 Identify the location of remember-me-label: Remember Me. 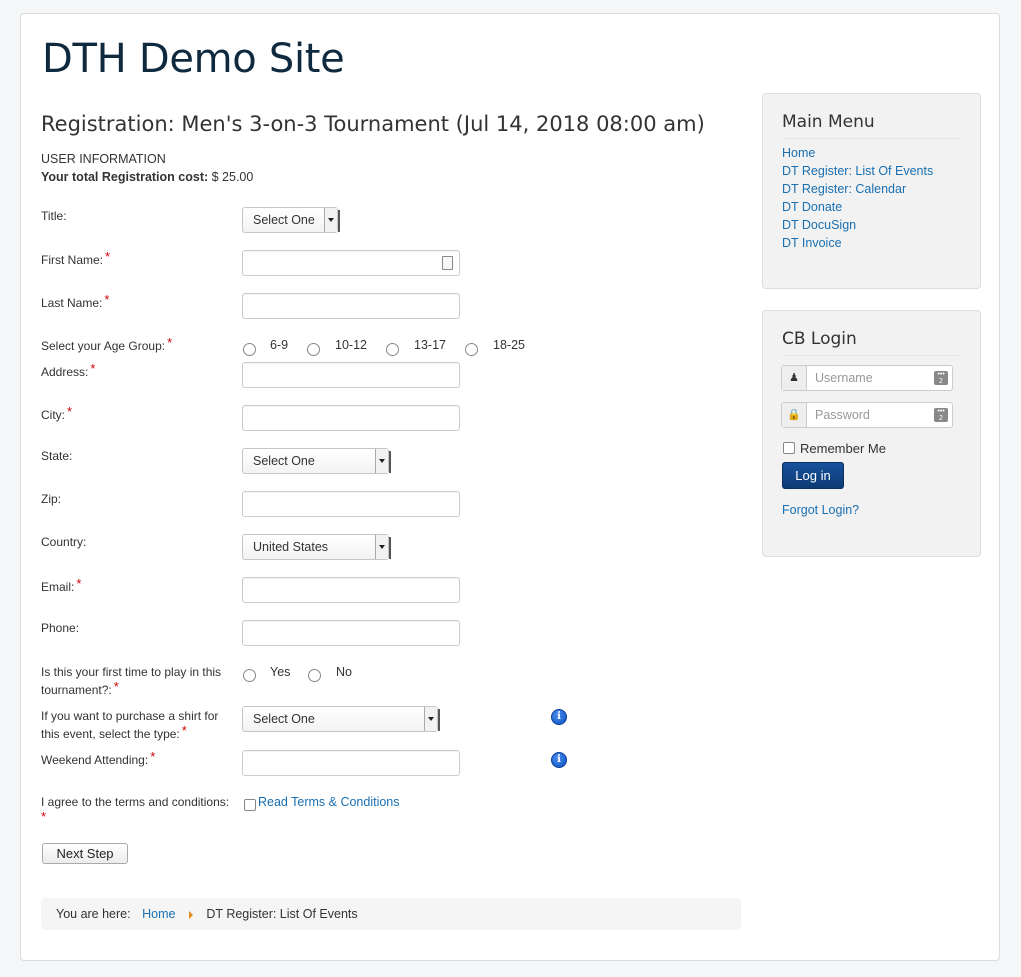
(843, 448).